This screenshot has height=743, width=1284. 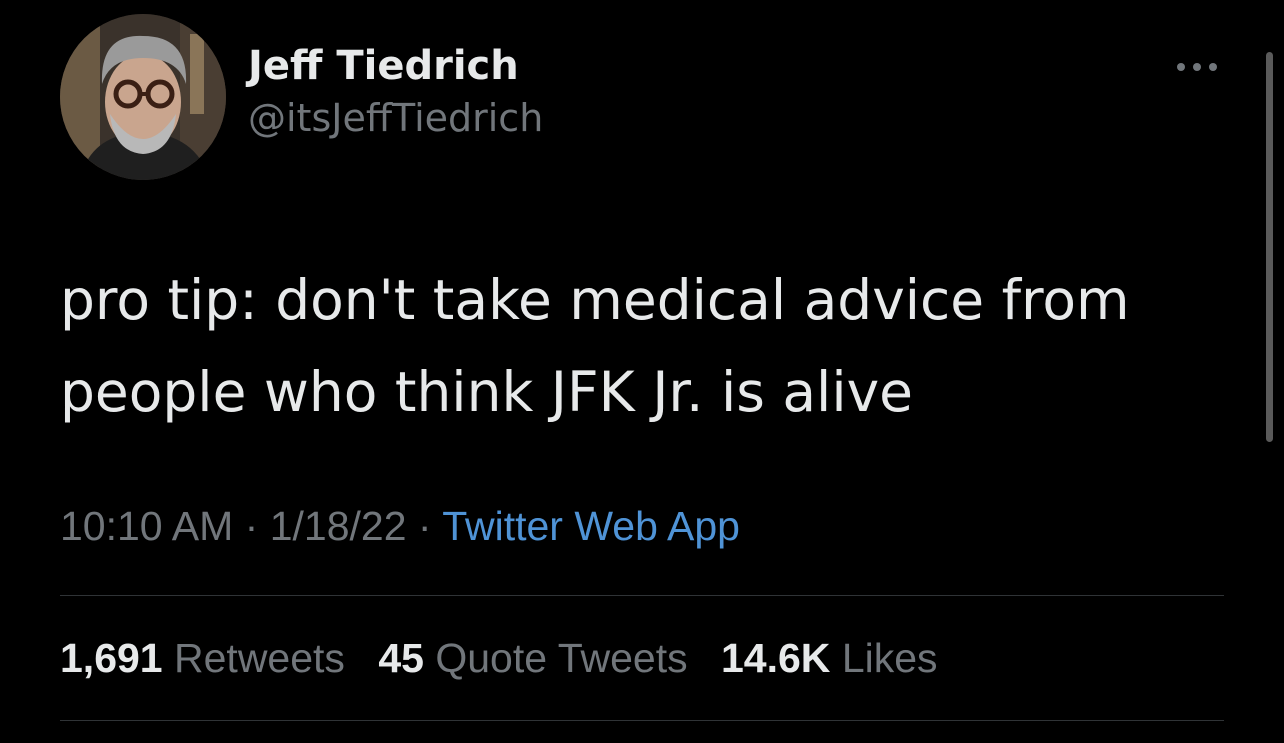 What do you see at coordinates (776, 658) in the screenshot?
I see `likes-count: 14.6K` at bounding box center [776, 658].